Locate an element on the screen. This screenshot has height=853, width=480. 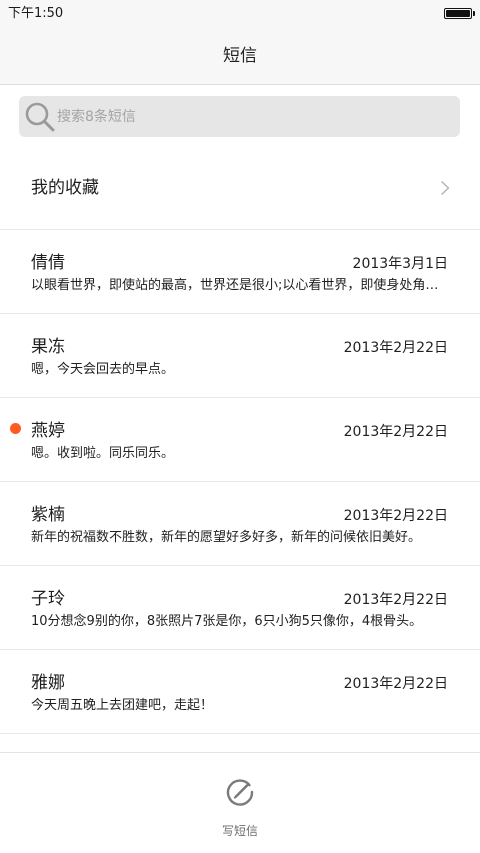
message-preview: 今天周五晚上去团建吧，走起！ is located at coordinates (122, 705).